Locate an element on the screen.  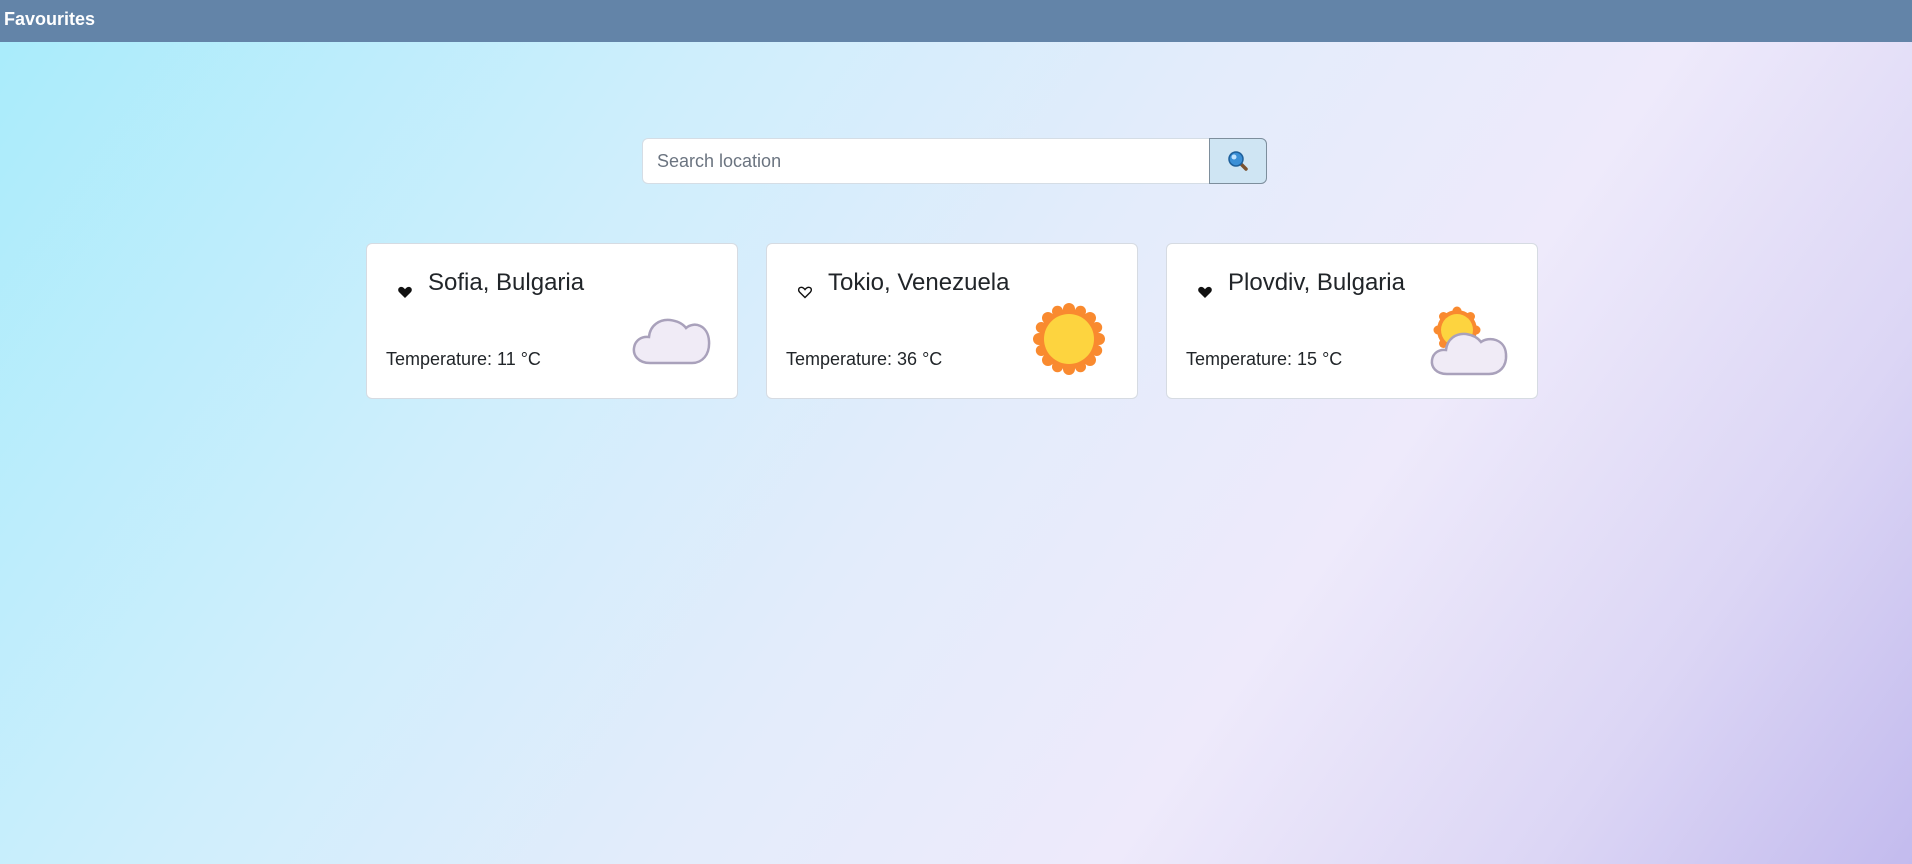
temperature-label: Temperature: 36 °C is located at coordinates (864, 359).